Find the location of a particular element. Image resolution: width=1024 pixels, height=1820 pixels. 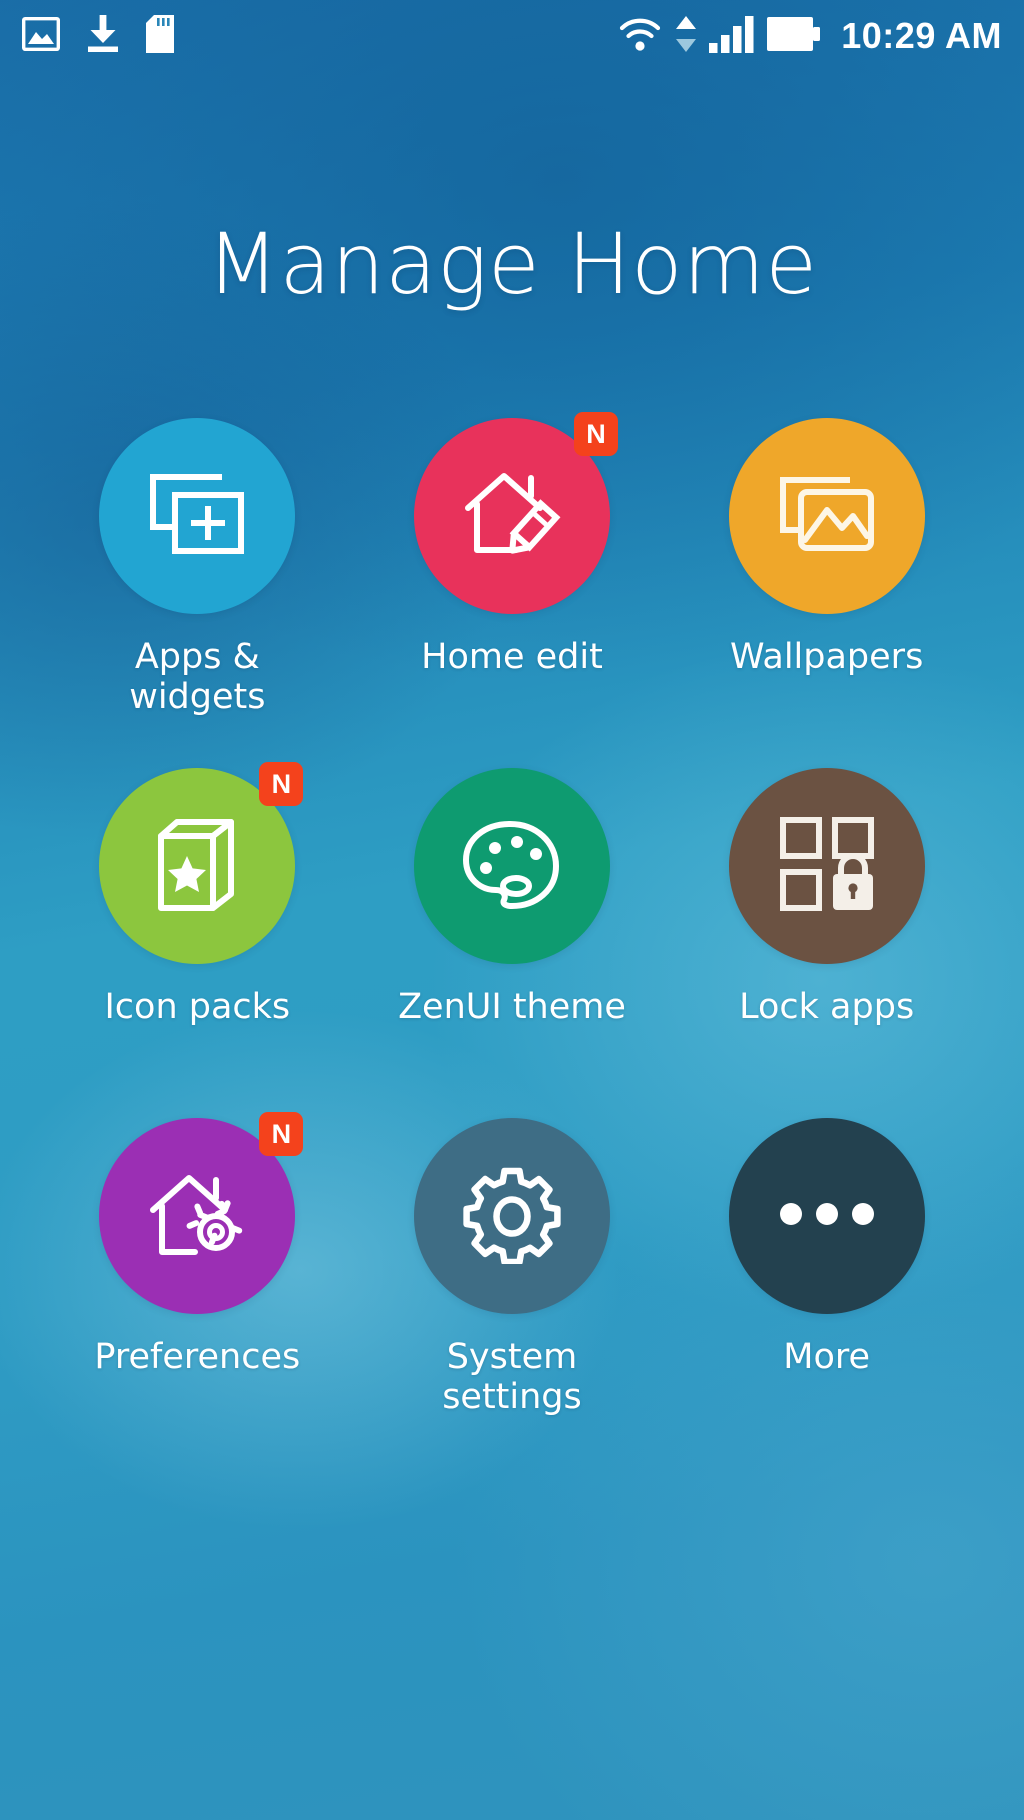

system-settings-circle is located at coordinates (511, 1216).